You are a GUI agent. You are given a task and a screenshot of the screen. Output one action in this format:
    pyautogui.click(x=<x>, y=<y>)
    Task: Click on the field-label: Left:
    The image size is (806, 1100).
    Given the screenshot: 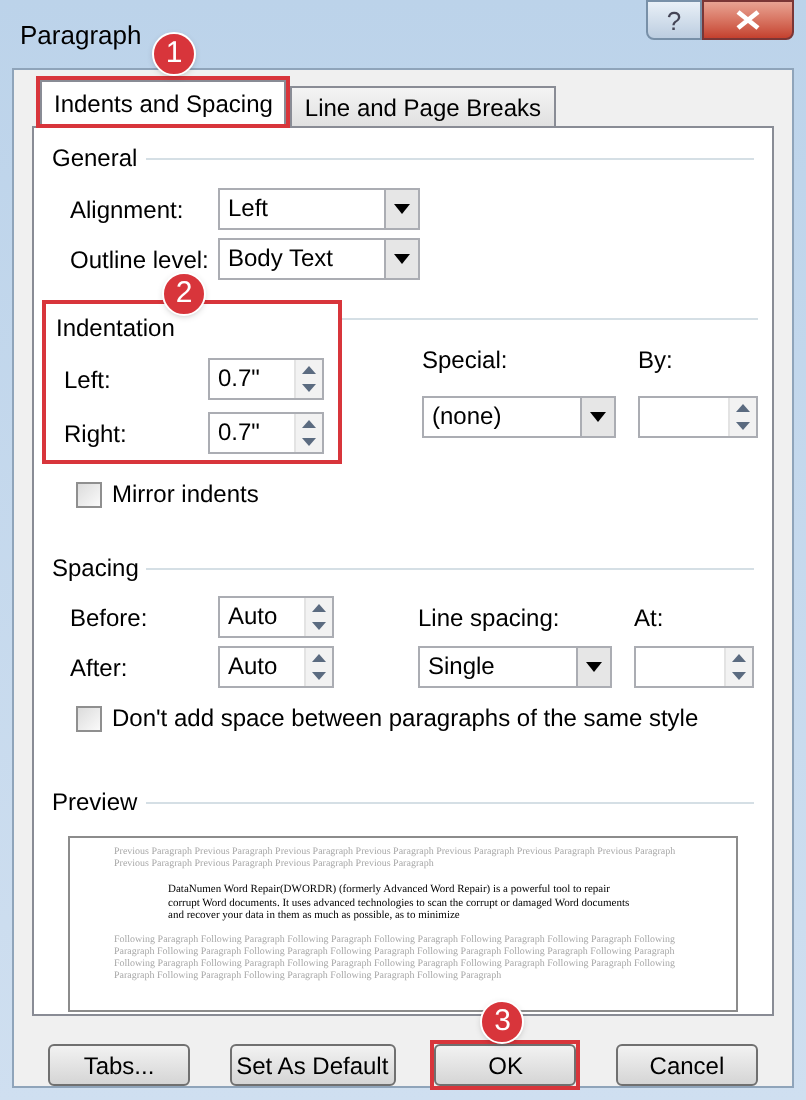 What is the action you would take?
    pyautogui.click(x=88, y=380)
    